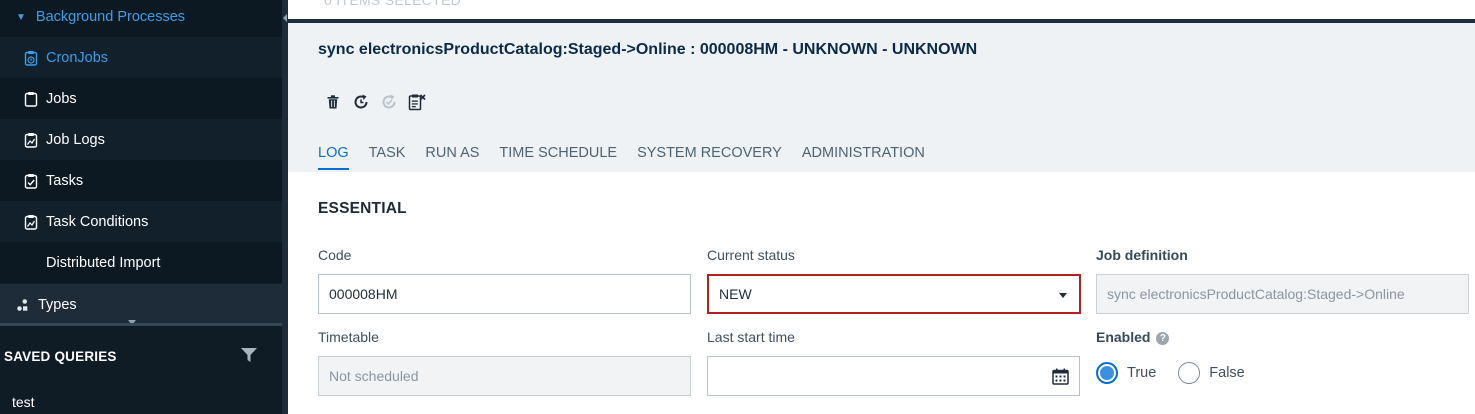  I want to click on help-icon: ?, so click(1163, 338).